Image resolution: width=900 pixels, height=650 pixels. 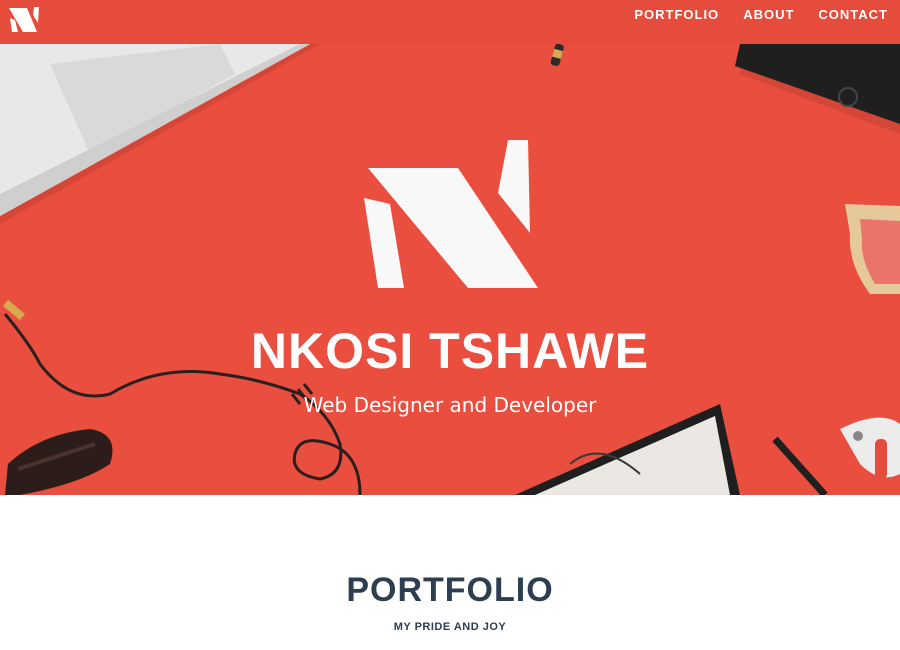 I want to click on portfolio-heading: PORTFOLIO, so click(x=450, y=590).